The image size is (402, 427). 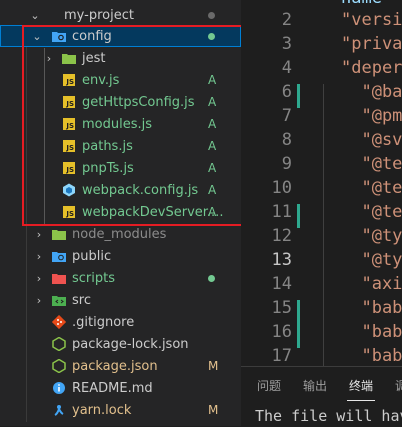 What do you see at coordinates (99, 15) in the screenshot?
I see `tree-root-label: my-project` at bounding box center [99, 15].